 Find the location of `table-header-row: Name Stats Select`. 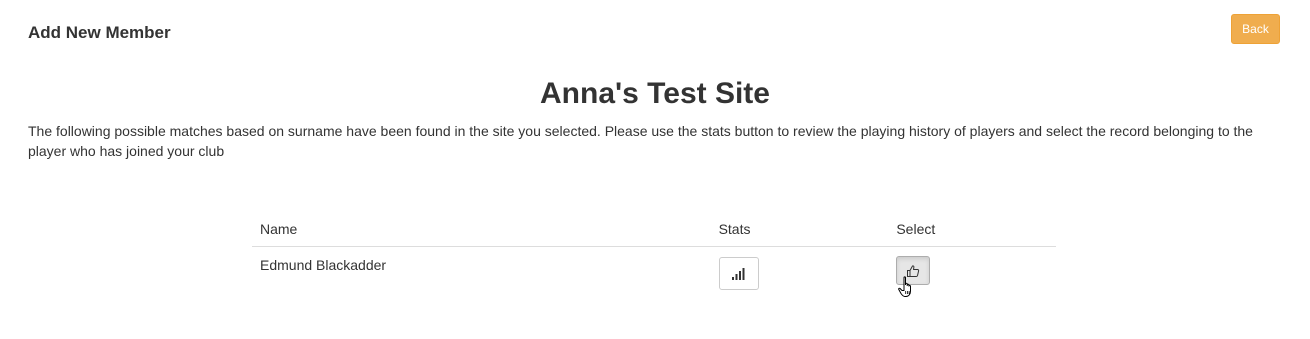

table-header-row: Name Stats Select is located at coordinates (654, 229).